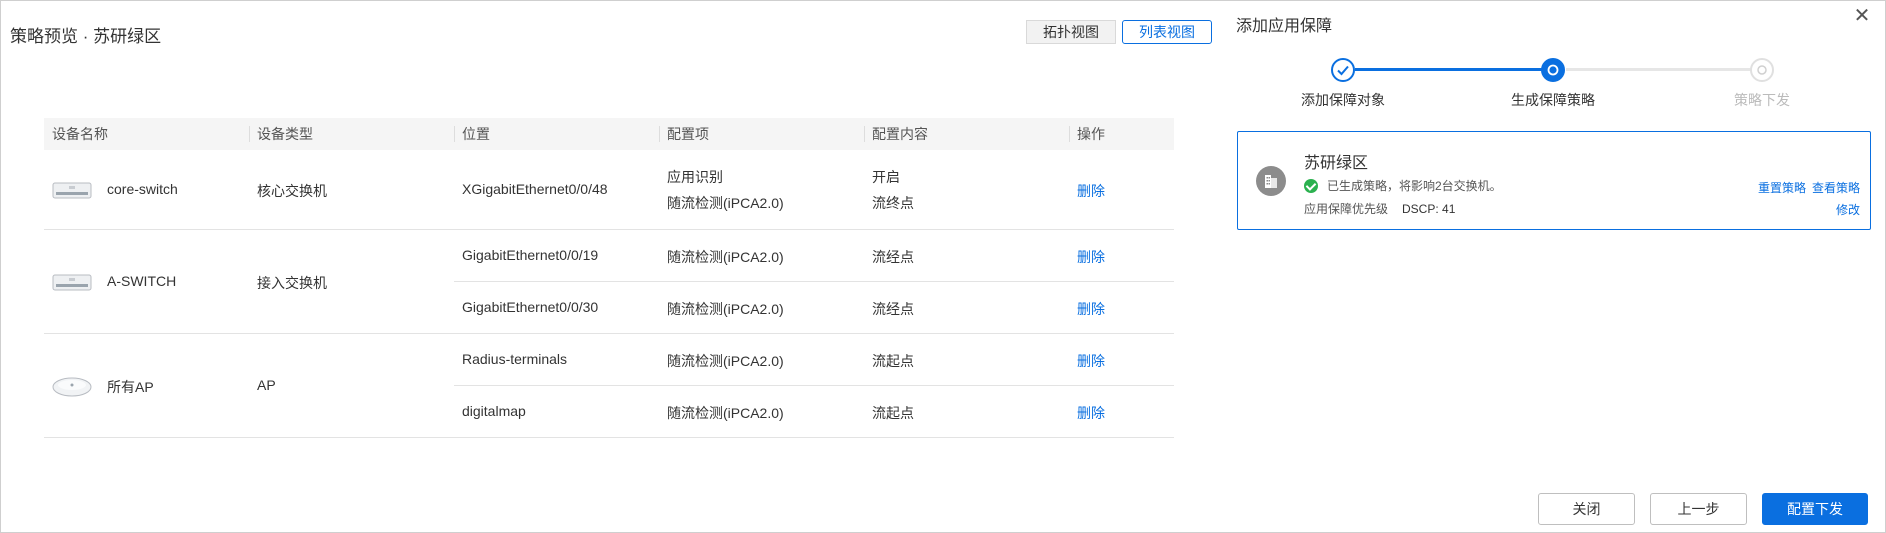 The width and height of the screenshot is (1886, 533). I want to click on modify-link: 修改, so click(1848, 210).